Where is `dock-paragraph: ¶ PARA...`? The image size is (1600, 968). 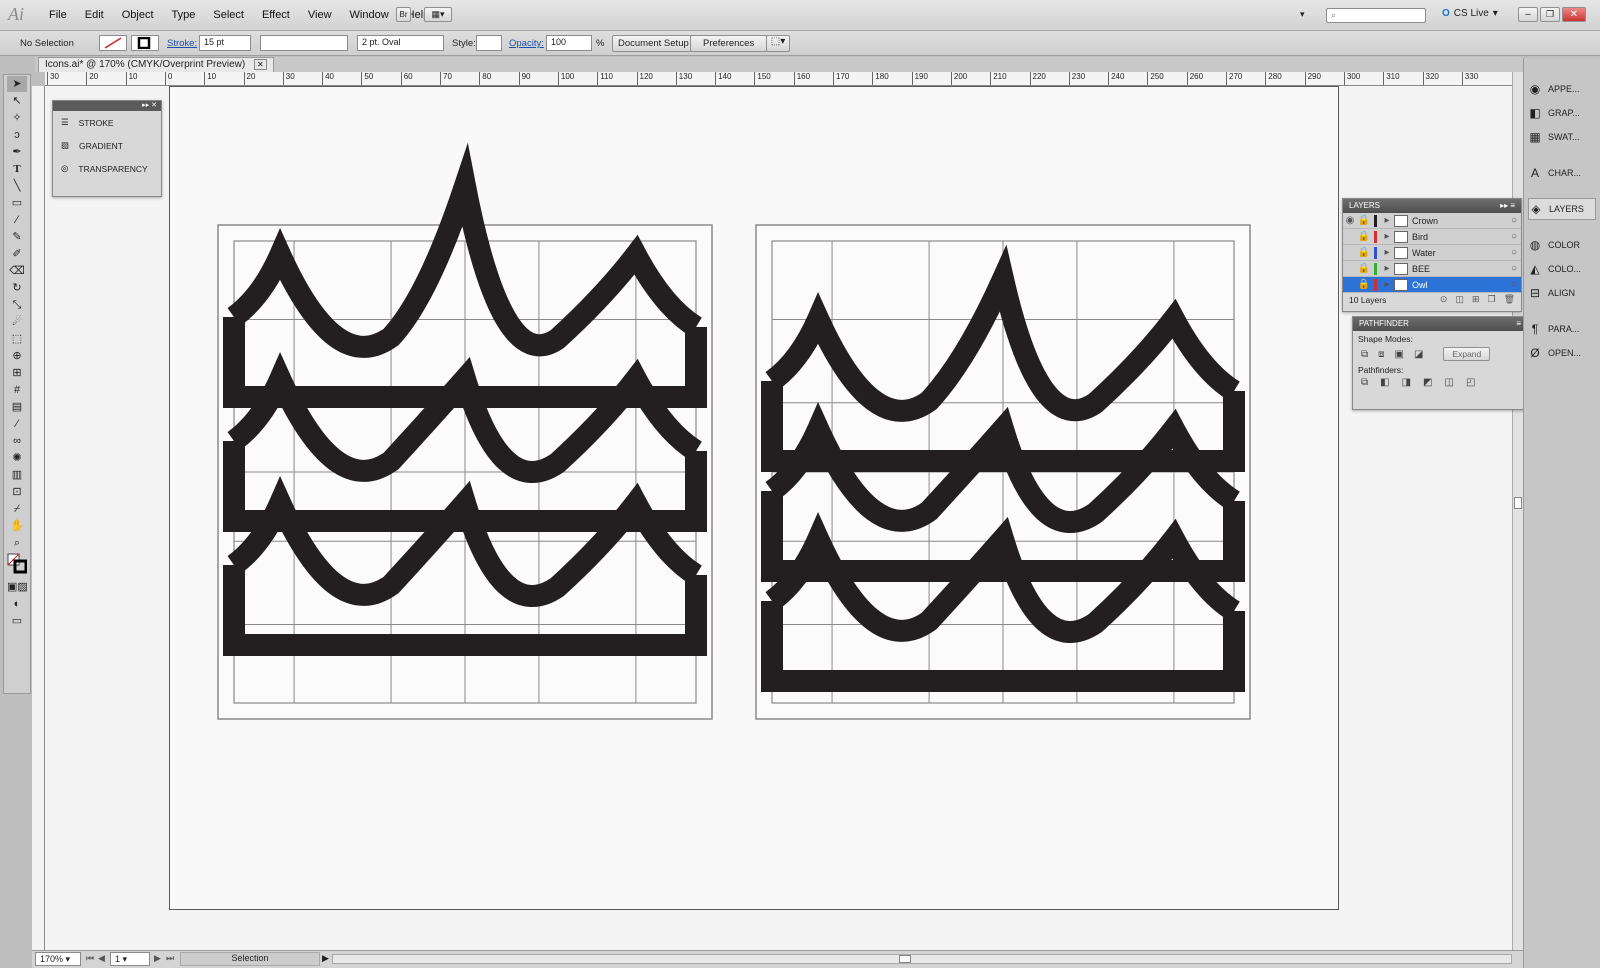 dock-paragraph: ¶ PARA... is located at coordinates (1562, 329).